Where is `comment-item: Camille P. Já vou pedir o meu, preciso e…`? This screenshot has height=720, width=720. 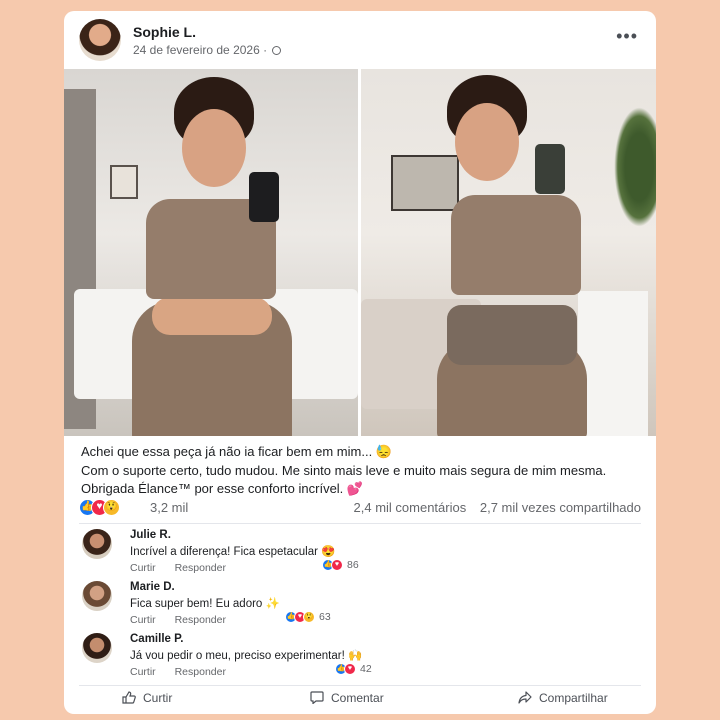 comment-item: Camille P. Já vou pedir o meu, preciso e… is located at coordinates (362, 658).